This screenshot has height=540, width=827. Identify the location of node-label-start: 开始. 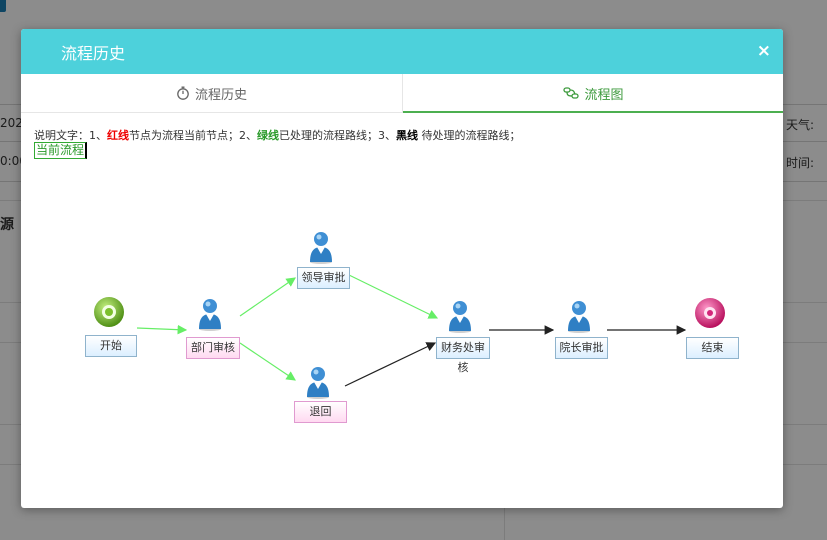
(111, 346).